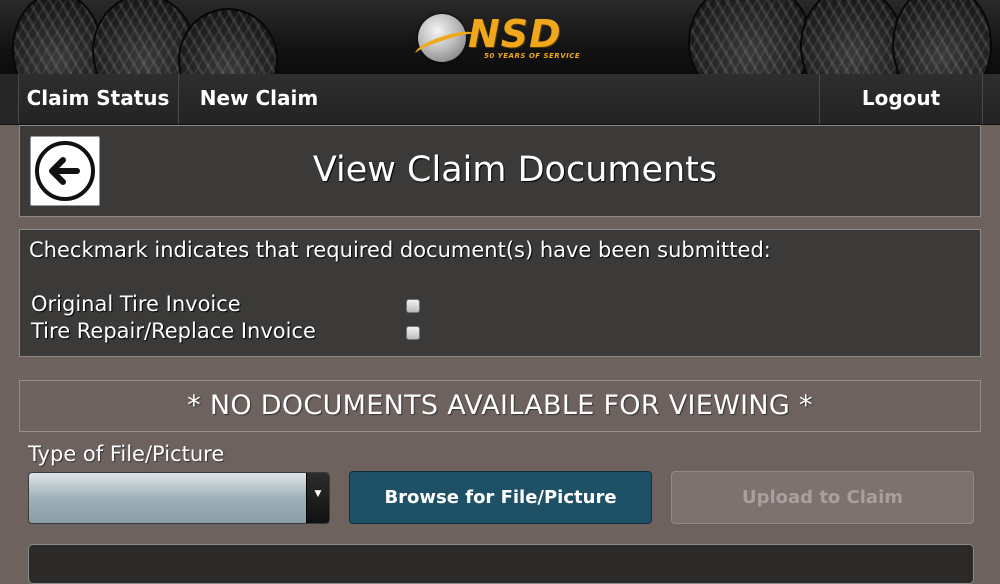 The height and width of the screenshot is (584, 1000). I want to click on back-button, so click(65, 171).